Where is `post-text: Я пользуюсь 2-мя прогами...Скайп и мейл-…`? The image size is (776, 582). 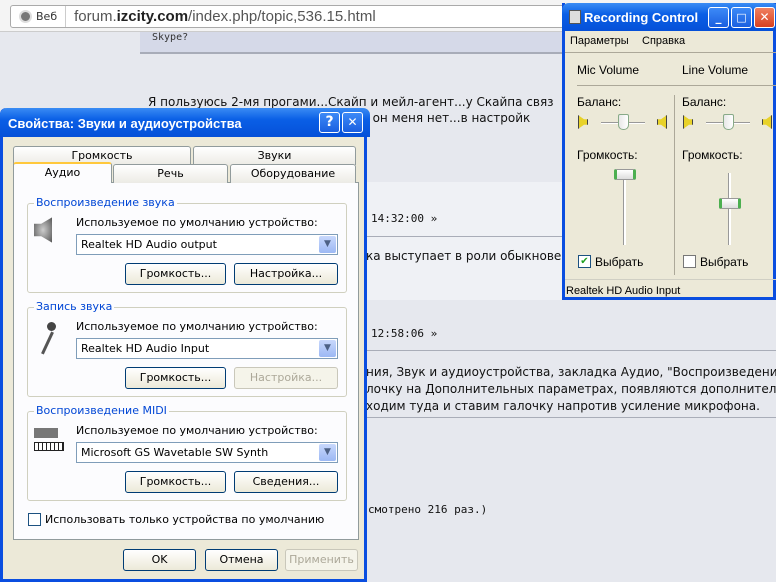 post-text: Я пользуюсь 2-мя прогами...Скайп и мейл-… is located at coordinates (351, 102).